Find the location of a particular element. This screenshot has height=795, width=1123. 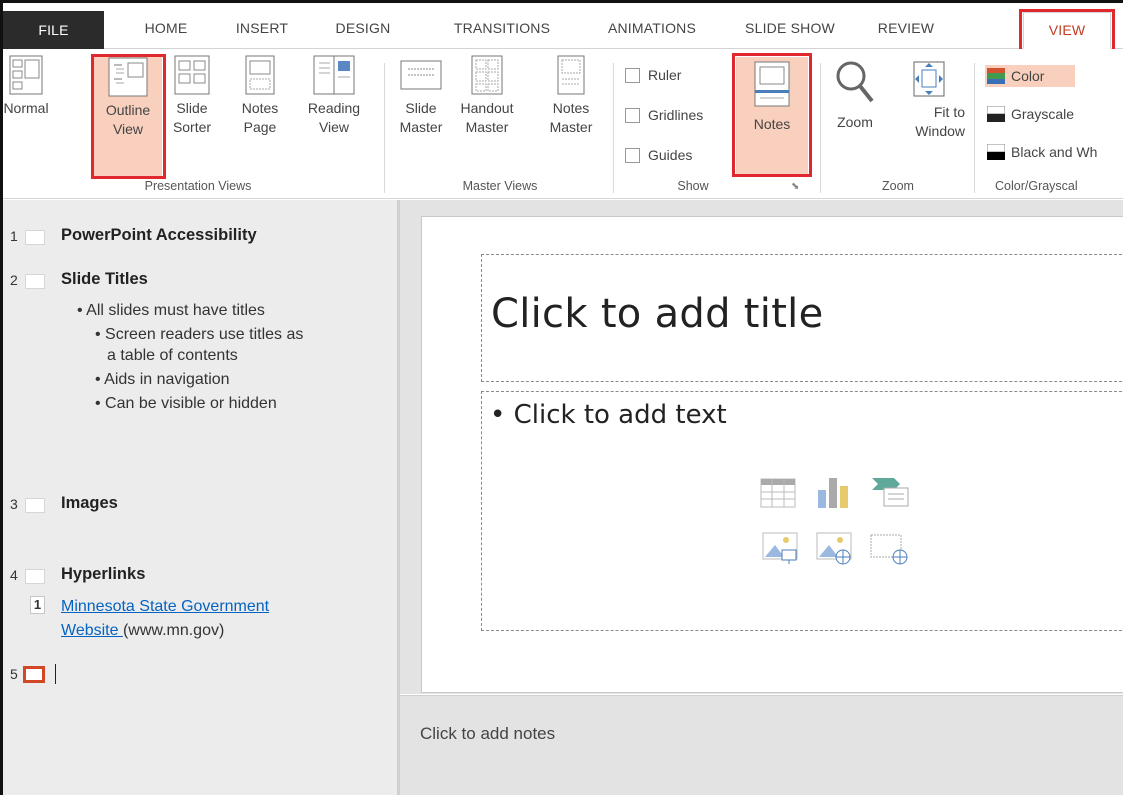

slide-sorter-button: Slide Sorter is located at coordinates (192, 96).